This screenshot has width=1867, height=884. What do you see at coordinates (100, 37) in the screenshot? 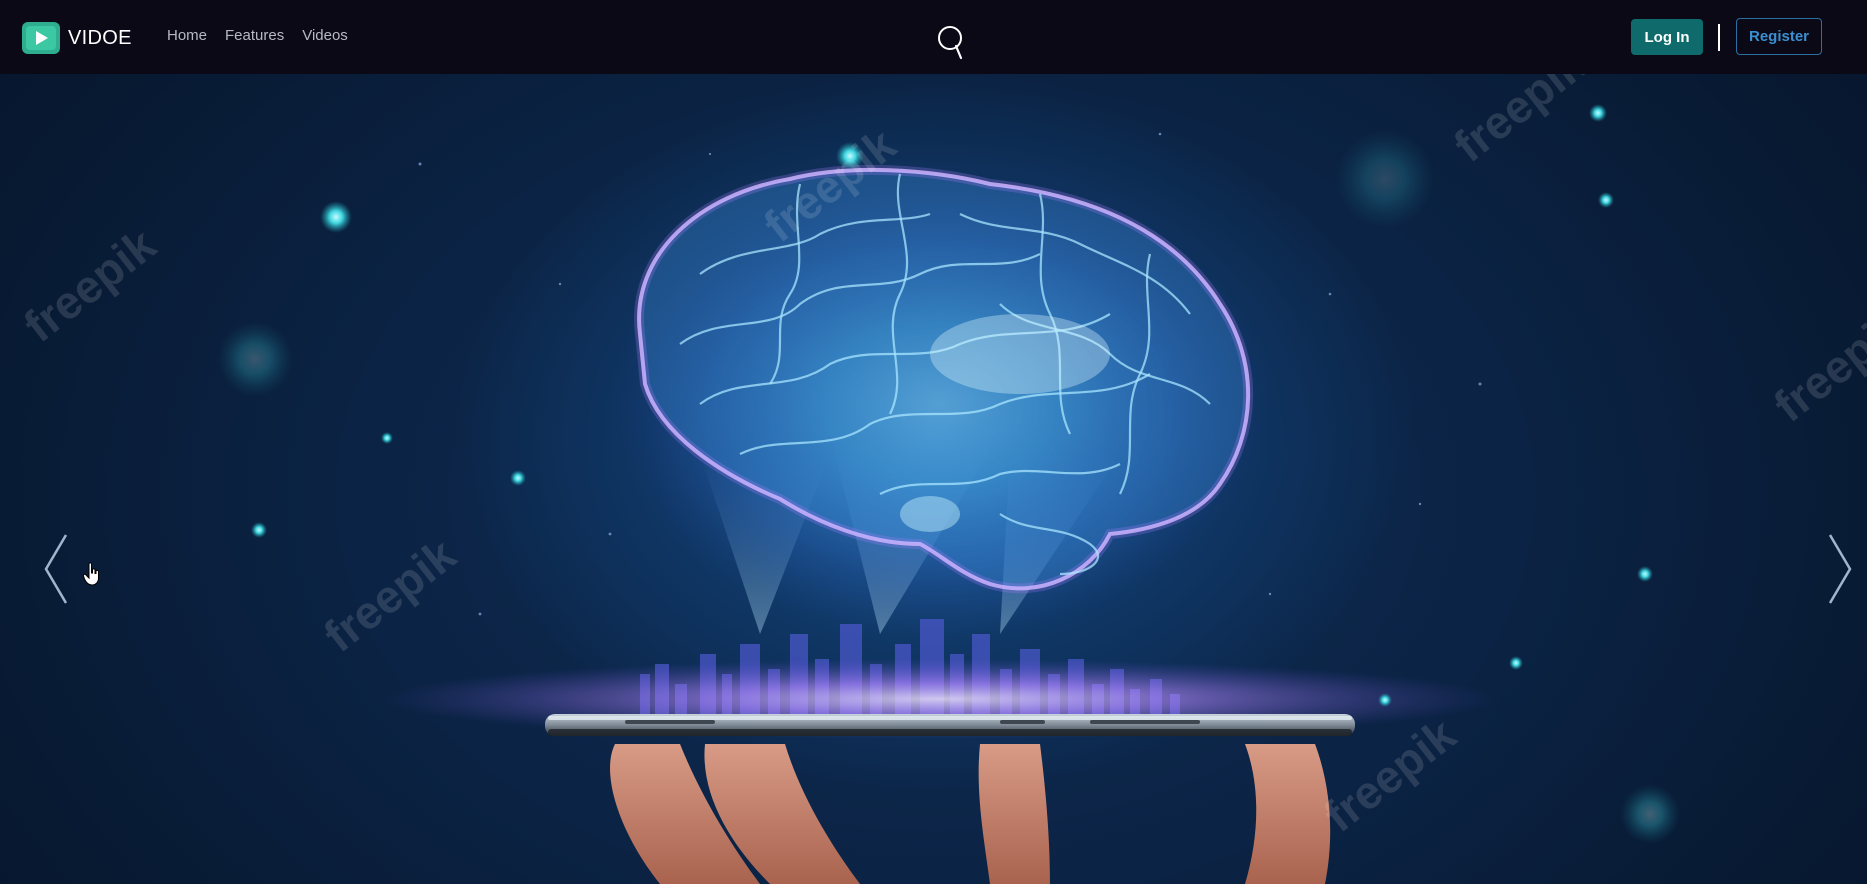
I see `brand-name: VIDOE` at bounding box center [100, 37].